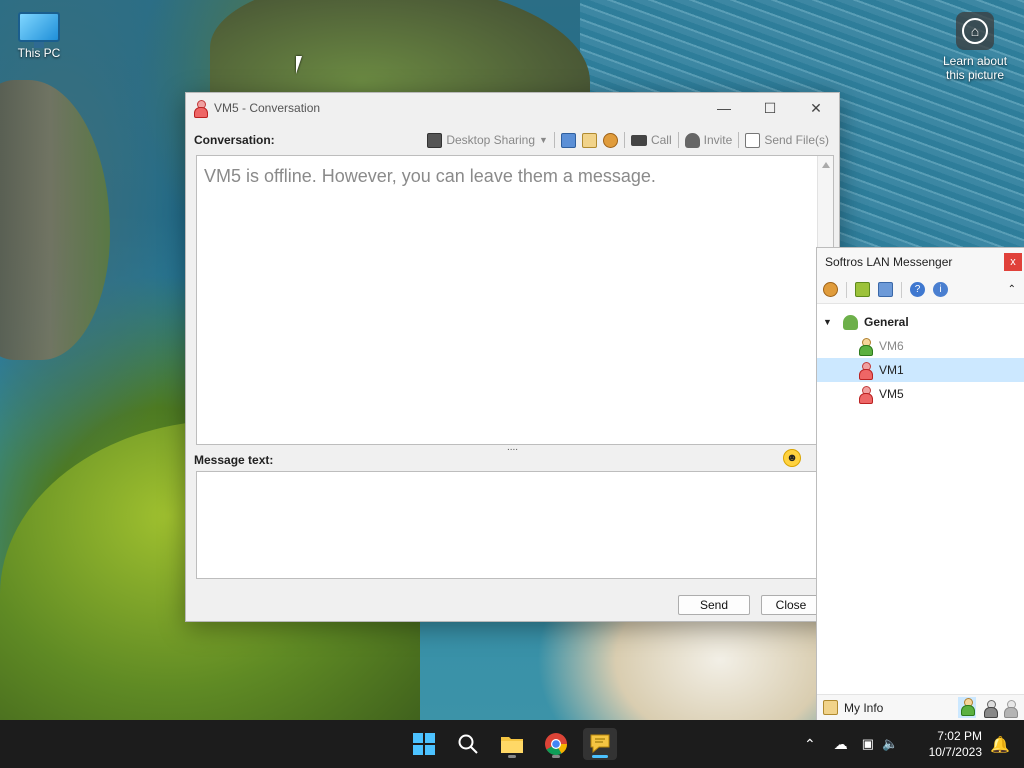 This screenshot has width=1024, height=768. What do you see at coordinates (753, 140) in the screenshot?
I see `send-file-icon` at bounding box center [753, 140].